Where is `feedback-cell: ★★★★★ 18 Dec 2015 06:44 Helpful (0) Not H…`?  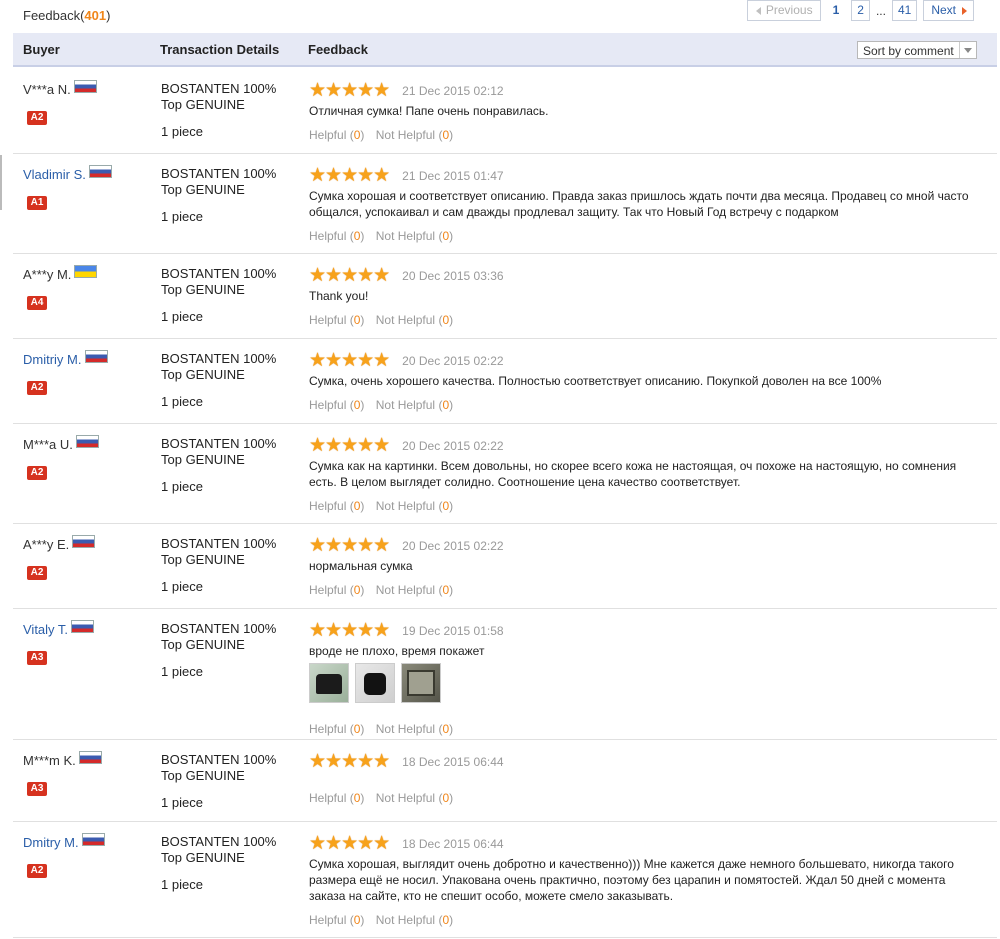
feedback-cell: ★★★★★ 18 Dec 2015 06:44 Helpful (0) Not H… is located at coordinates (644, 778).